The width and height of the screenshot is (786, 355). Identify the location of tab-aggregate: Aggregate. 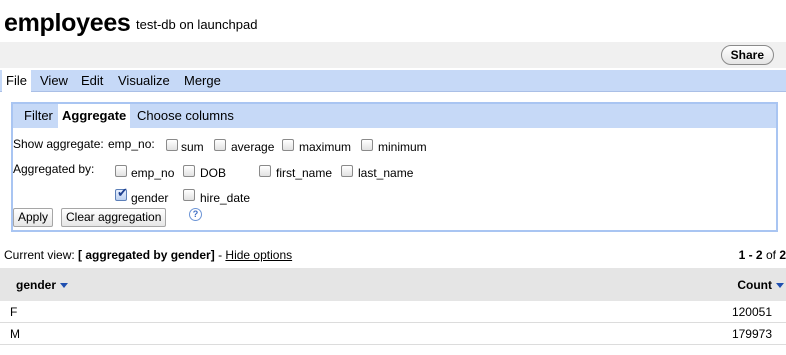
(94, 116).